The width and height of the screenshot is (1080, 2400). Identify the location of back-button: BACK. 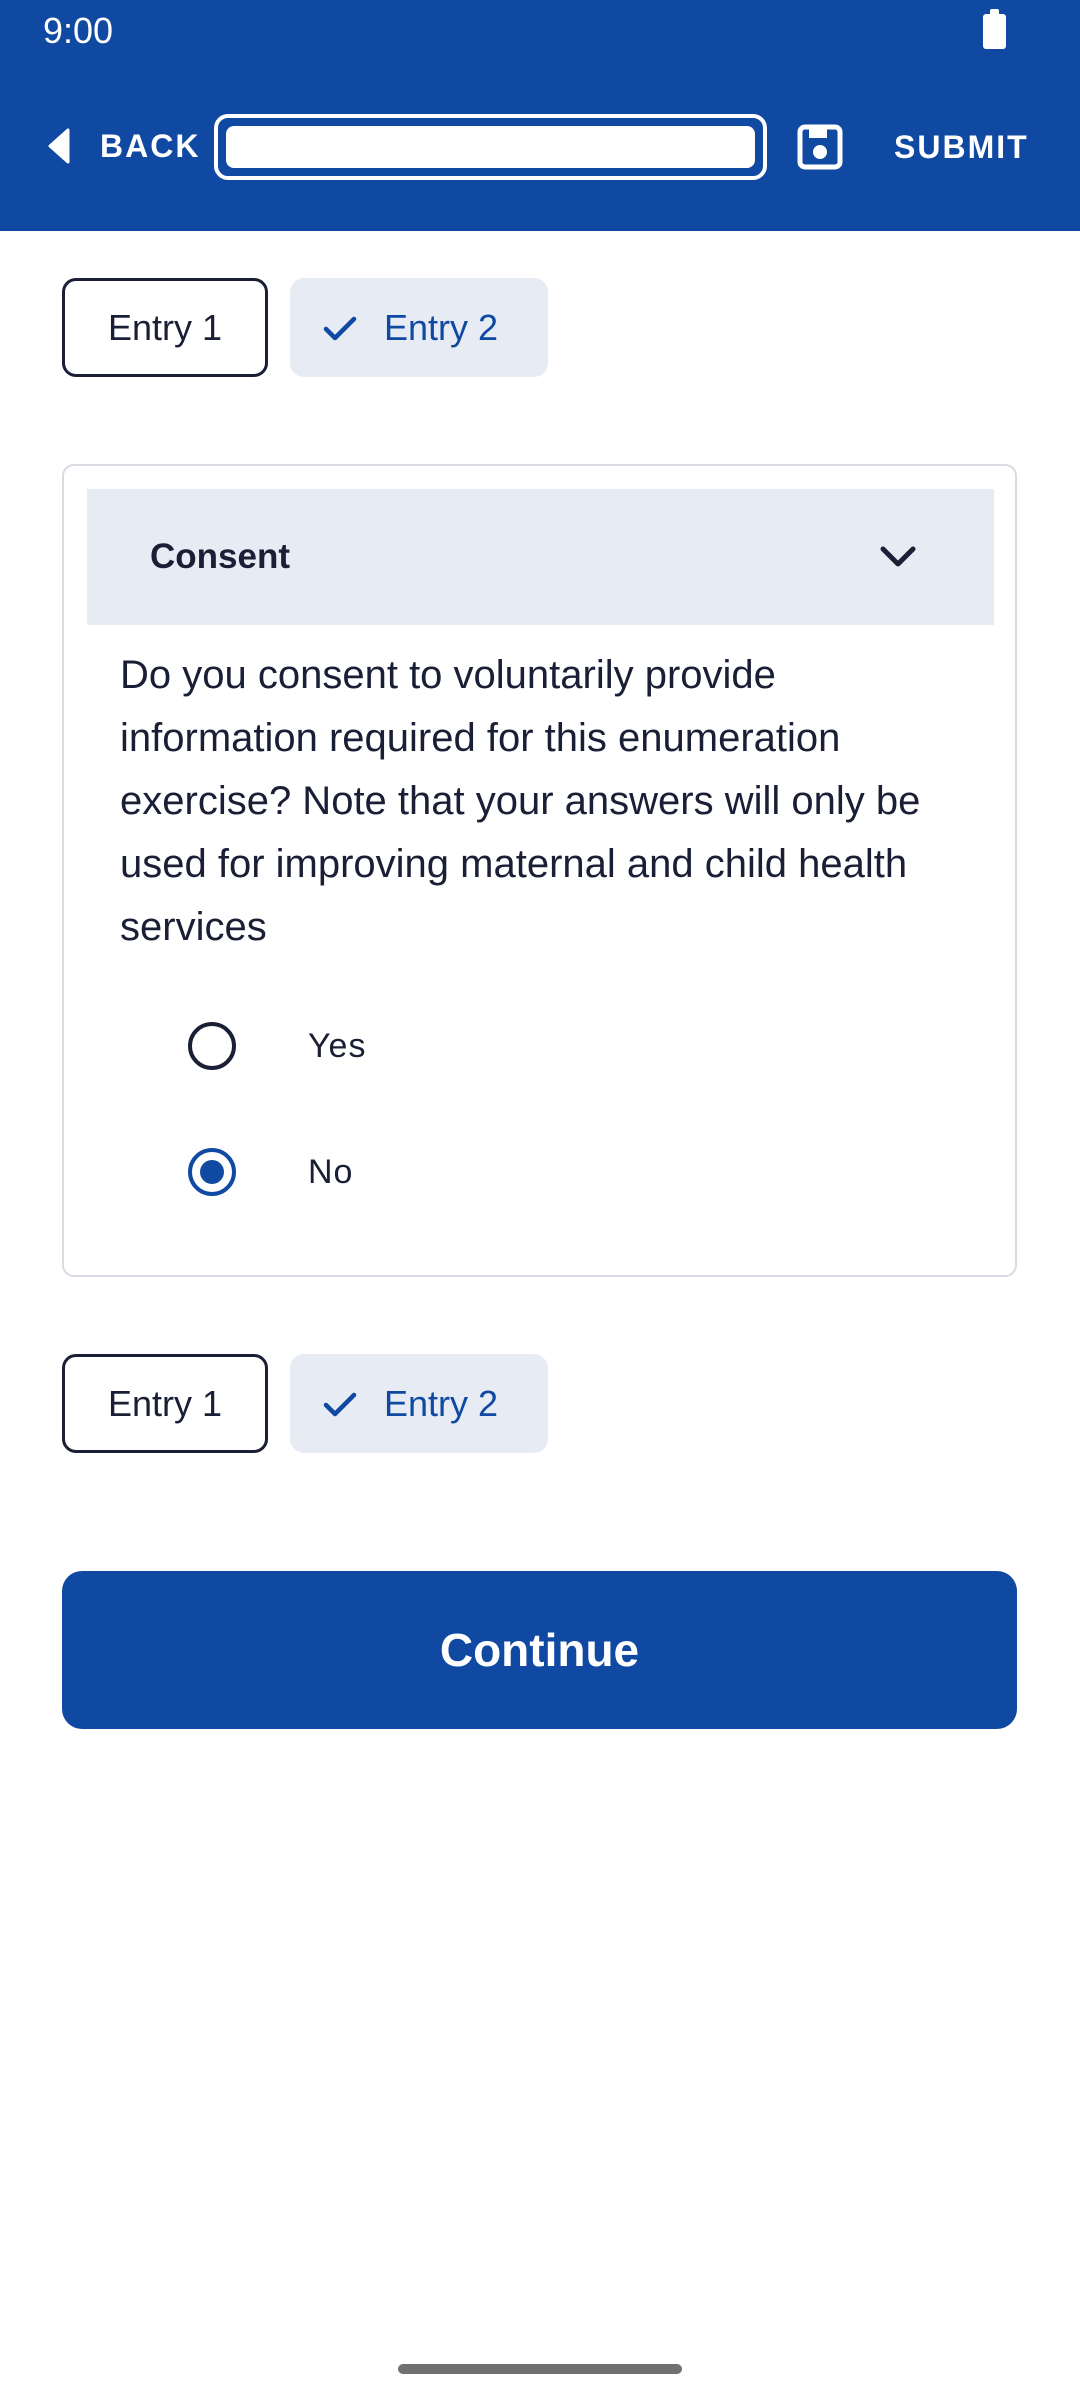
(120, 146).